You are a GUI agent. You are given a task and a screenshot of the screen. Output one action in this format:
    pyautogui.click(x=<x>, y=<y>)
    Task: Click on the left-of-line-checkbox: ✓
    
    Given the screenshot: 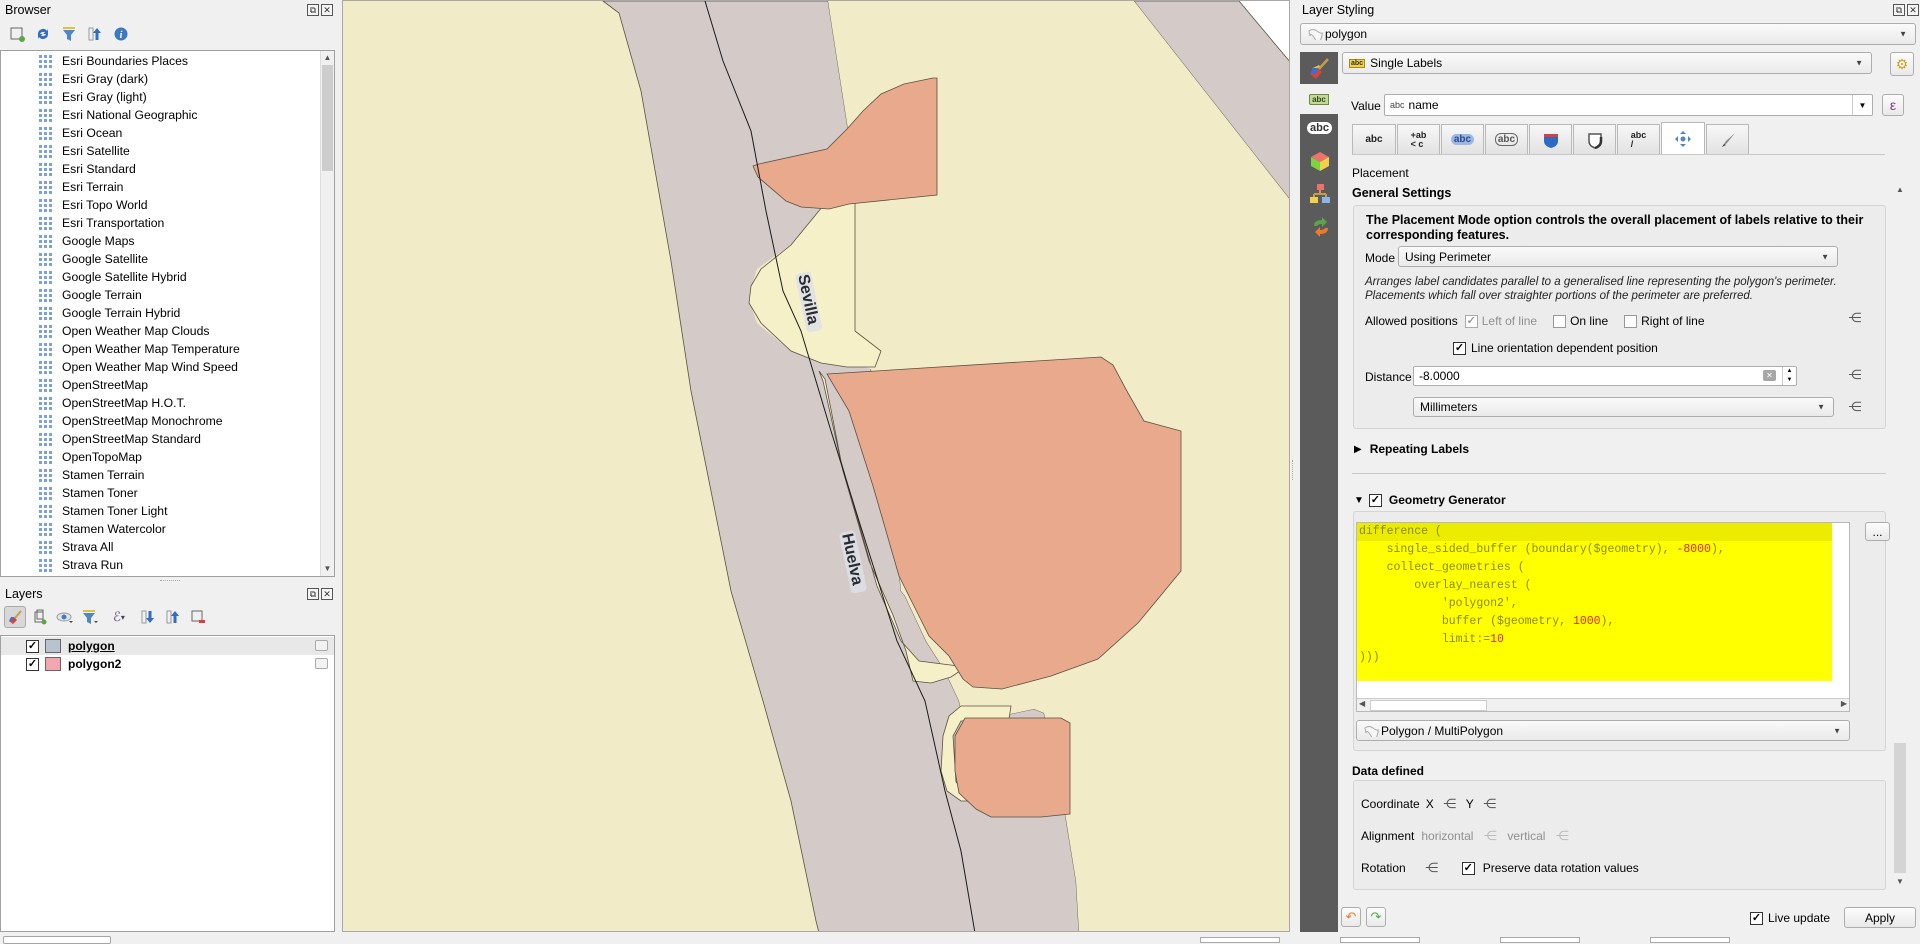 What is the action you would take?
    pyautogui.click(x=1471, y=321)
    